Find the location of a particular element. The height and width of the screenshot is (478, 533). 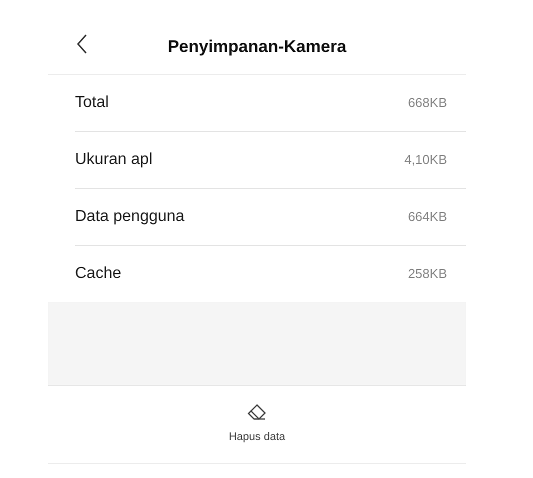

row-label: Data pengguna is located at coordinates (129, 217).